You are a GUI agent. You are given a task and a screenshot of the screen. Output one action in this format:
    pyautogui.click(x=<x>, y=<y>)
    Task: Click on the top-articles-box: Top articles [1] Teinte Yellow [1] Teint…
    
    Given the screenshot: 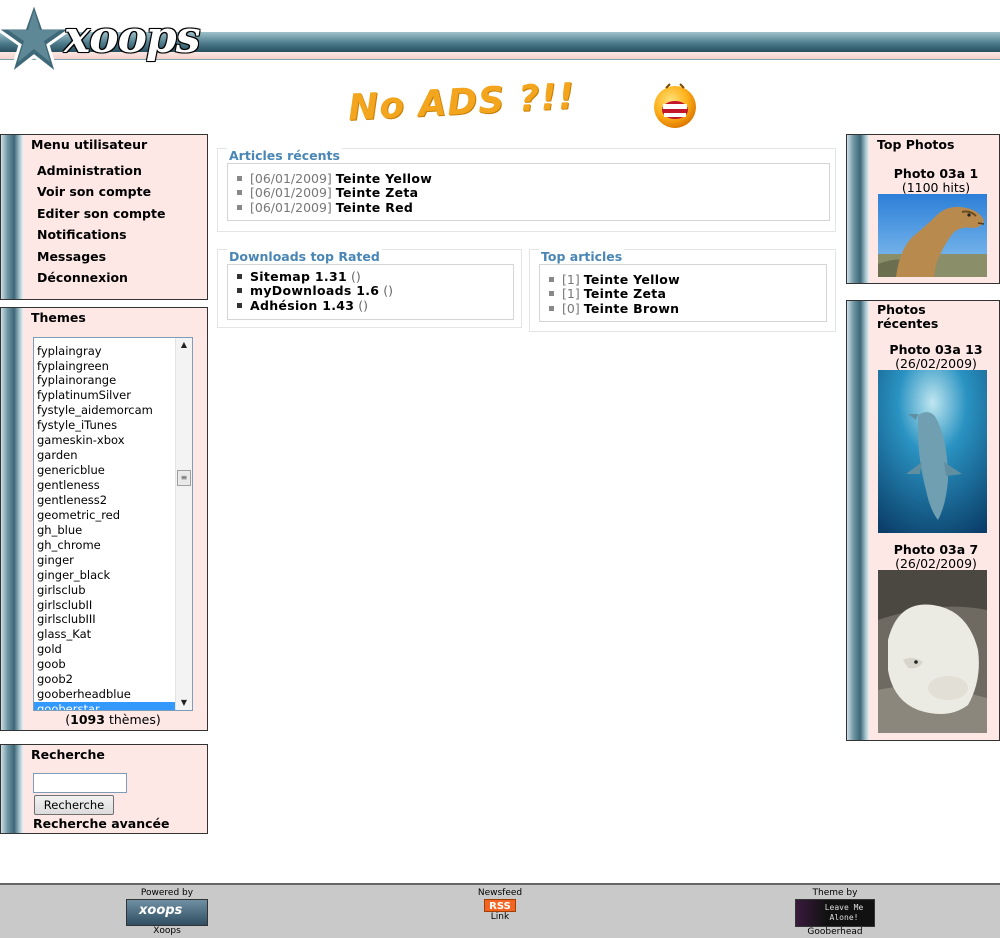 What is the action you would take?
    pyautogui.click(x=682, y=290)
    